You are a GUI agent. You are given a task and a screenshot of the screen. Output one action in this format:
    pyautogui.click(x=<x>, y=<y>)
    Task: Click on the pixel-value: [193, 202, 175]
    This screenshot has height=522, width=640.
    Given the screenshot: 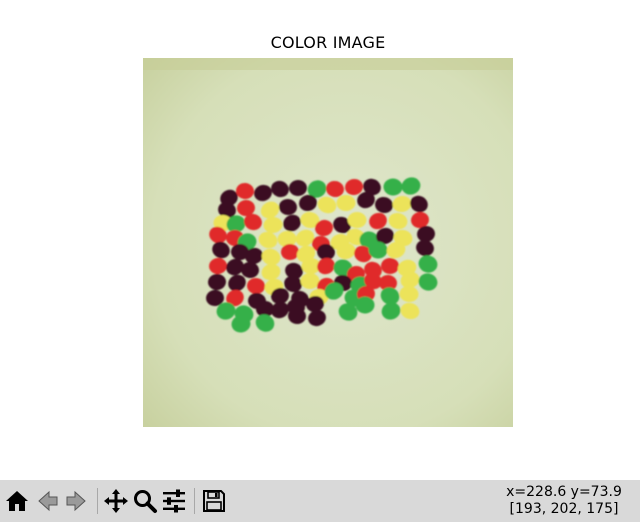 What is the action you would take?
    pyautogui.click(x=564, y=509)
    